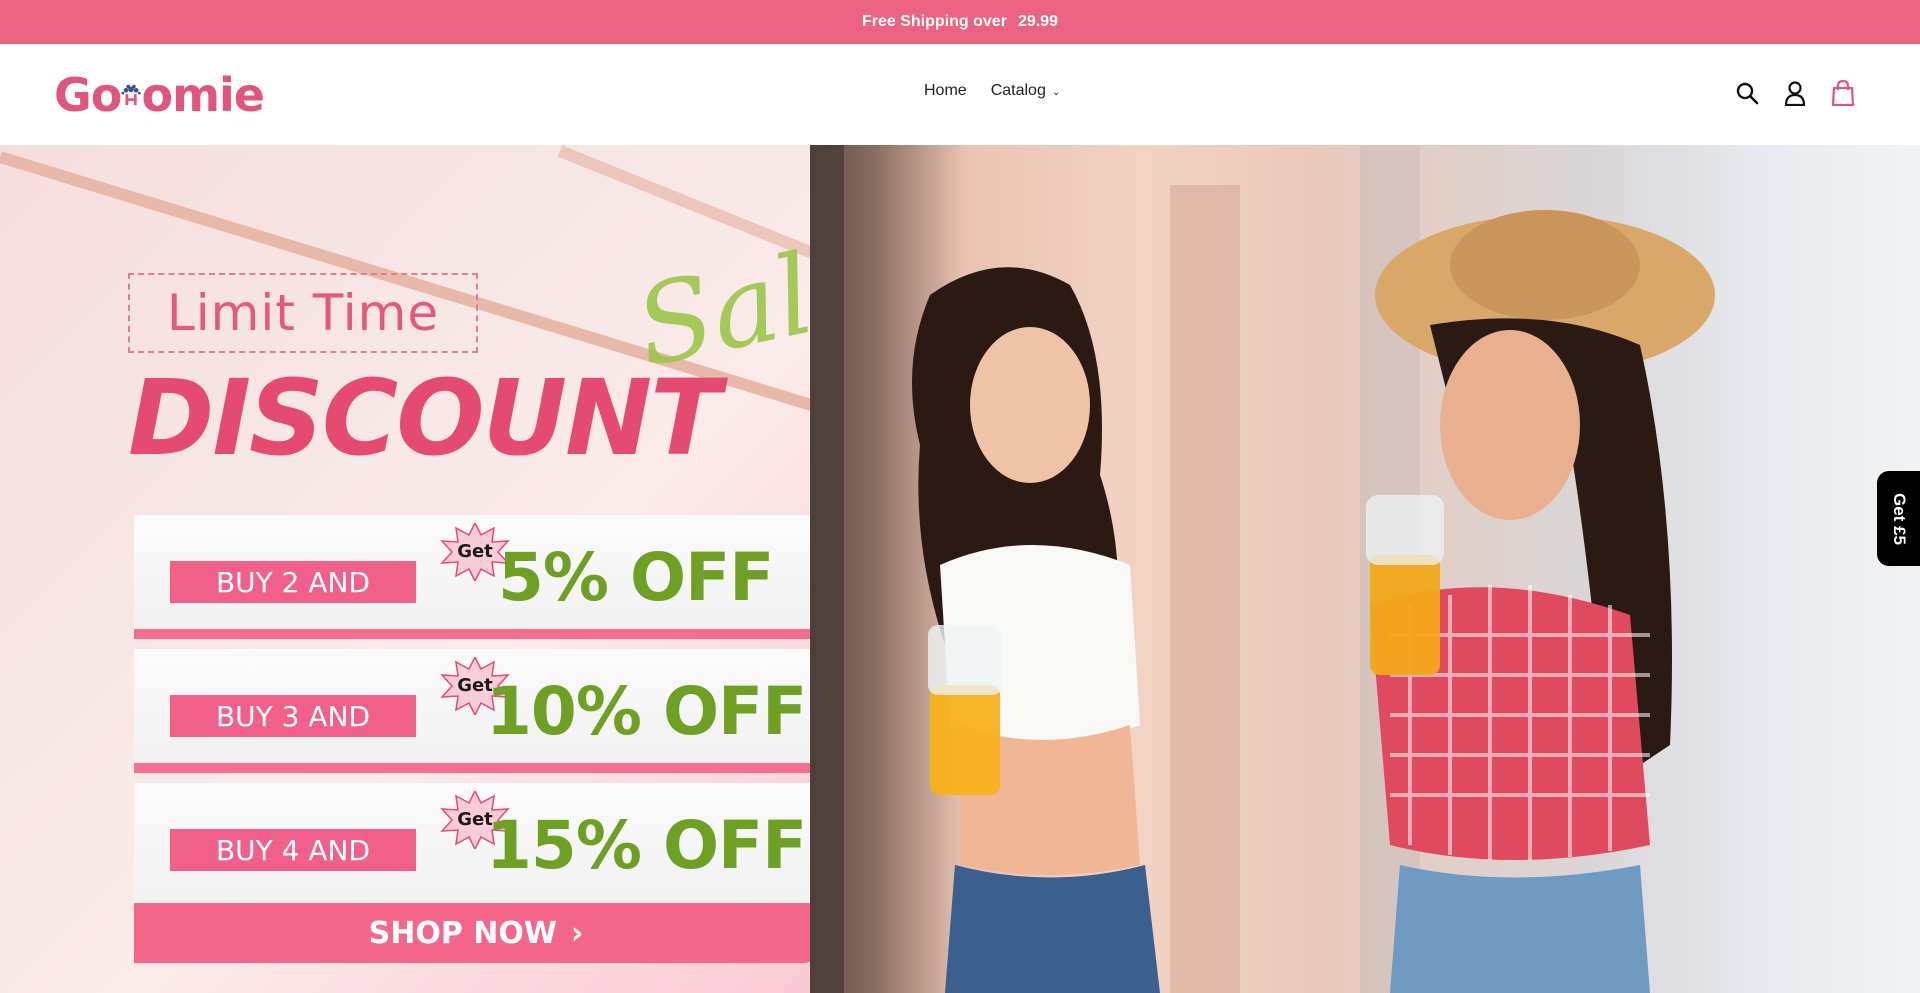 This screenshot has width=1920, height=993. Describe the element at coordinates (646, 845) in the screenshot. I see `discount-percent: 15% OFF` at that location.